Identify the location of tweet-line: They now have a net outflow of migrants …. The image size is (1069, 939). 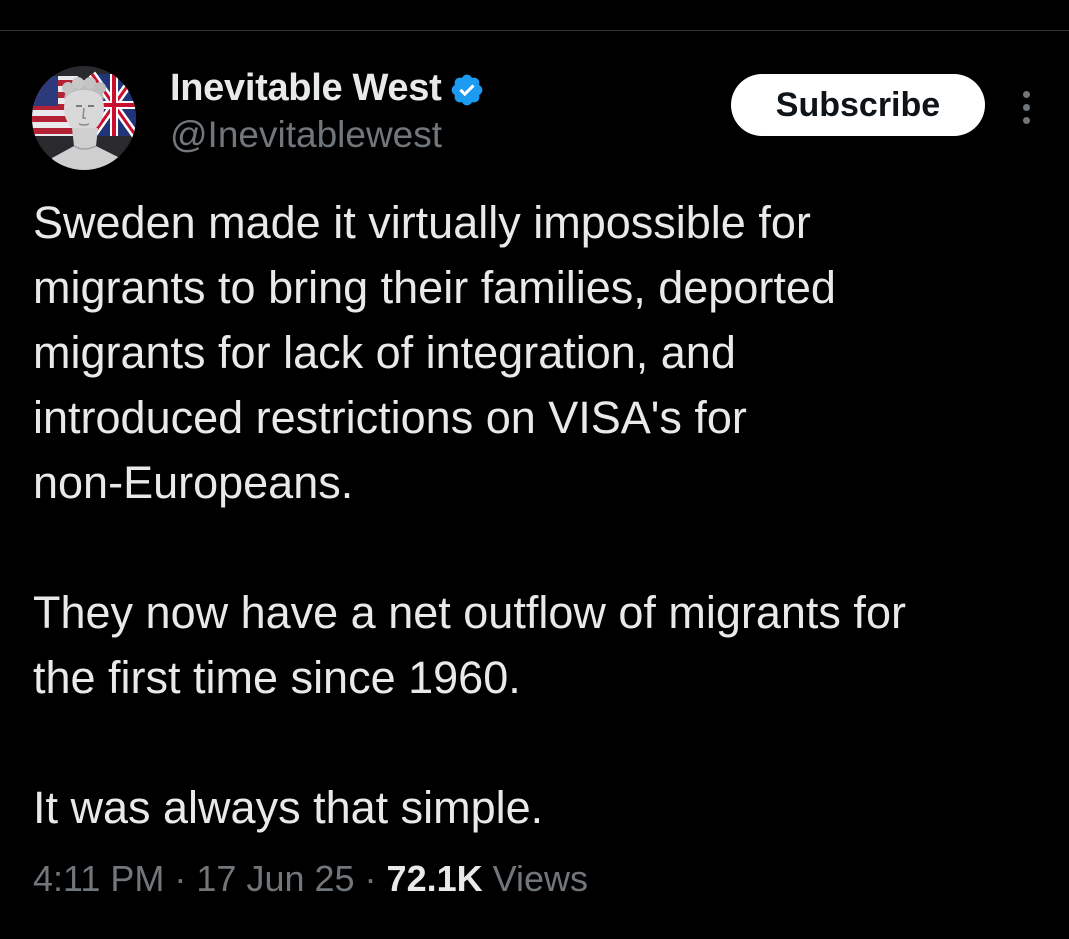
(469, 612).